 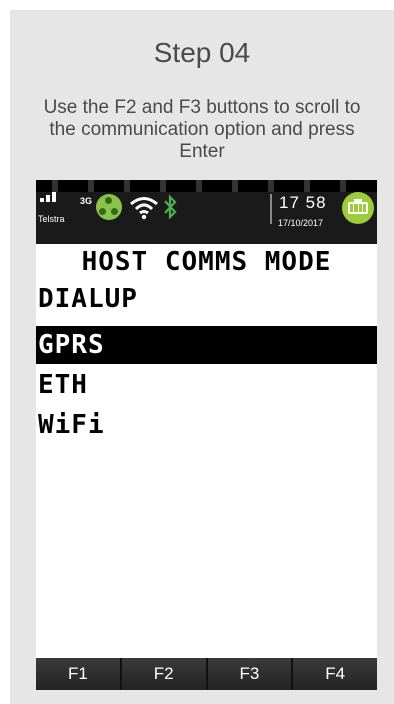 What do you see at coordinates (206, 425) in the screenshot?
I see `menu-option-wifi: WiFi` at bounding box center [206, 425].